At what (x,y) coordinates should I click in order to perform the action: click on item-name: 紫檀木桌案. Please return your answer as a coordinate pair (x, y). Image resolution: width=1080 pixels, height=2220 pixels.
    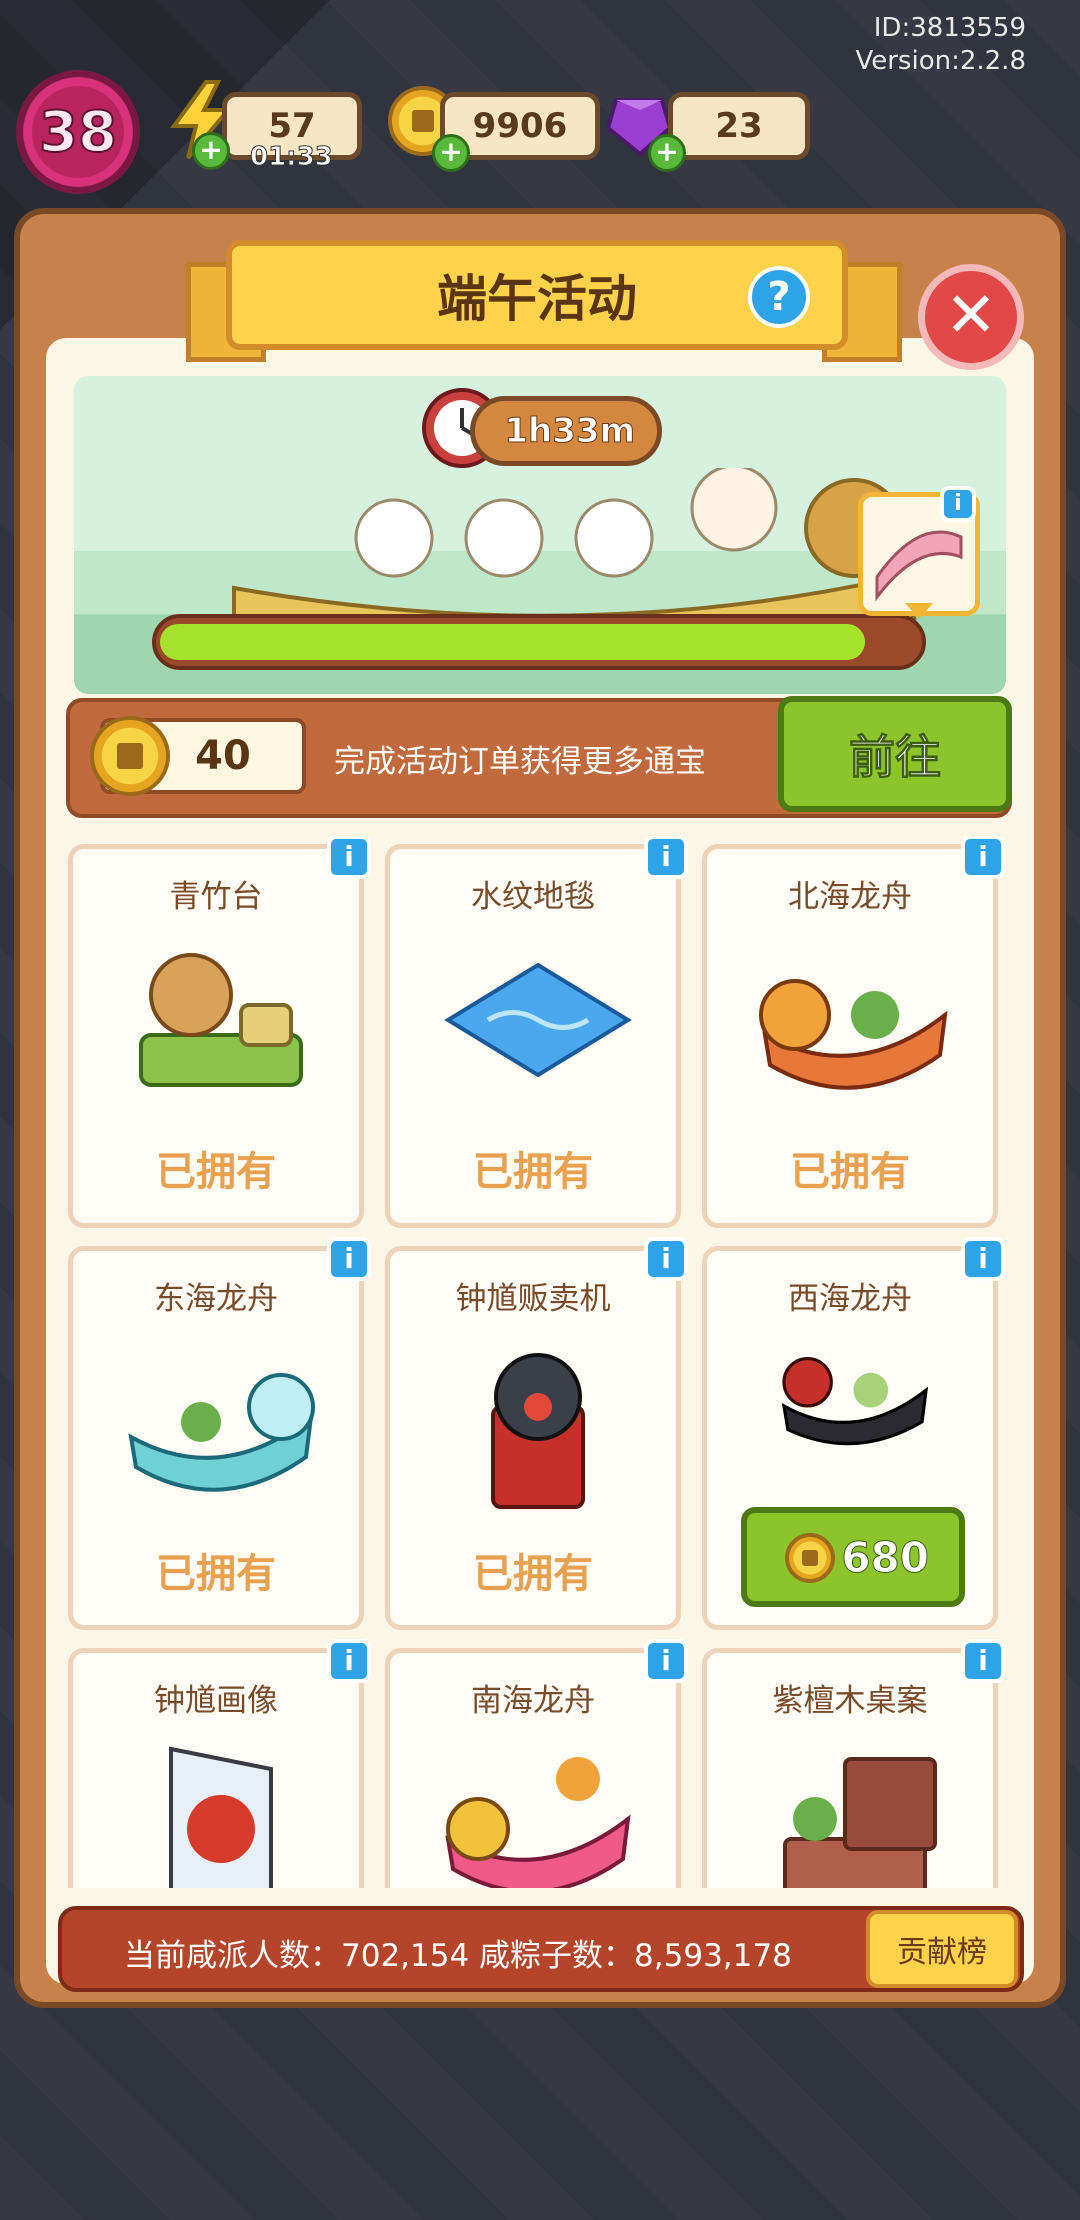
    Looking at the image, I should click on (850, 1701).